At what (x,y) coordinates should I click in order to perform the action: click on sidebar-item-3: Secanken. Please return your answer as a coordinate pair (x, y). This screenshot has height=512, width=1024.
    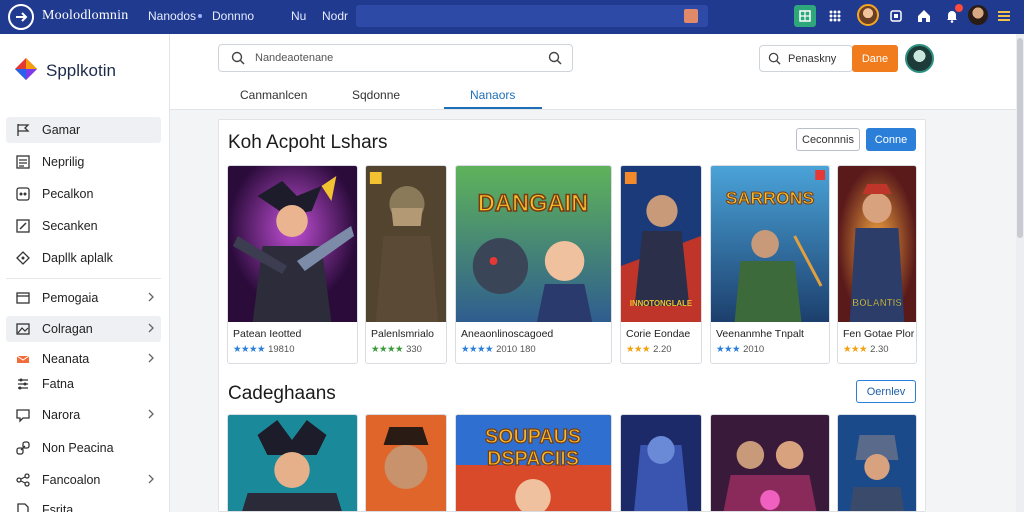
    Looking at the image, I should click on (83, 226).